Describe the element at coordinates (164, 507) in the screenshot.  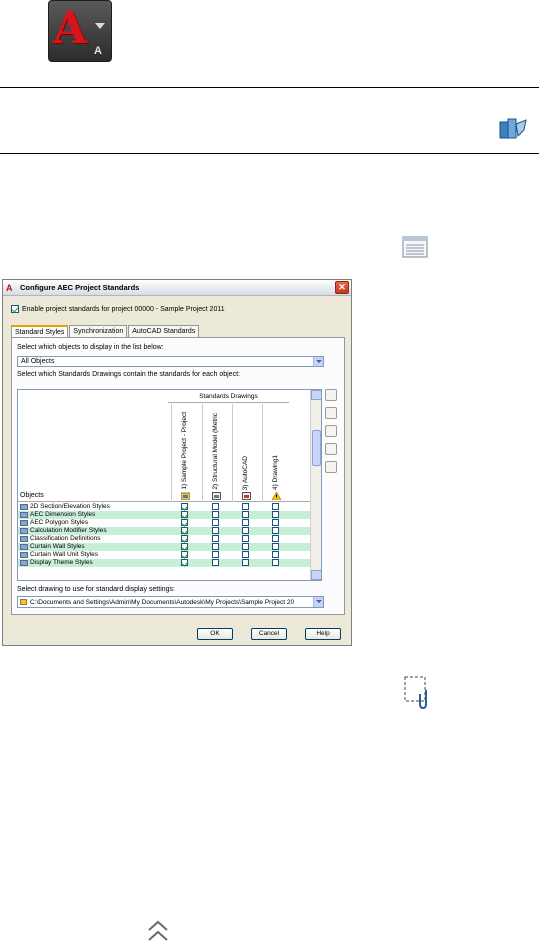
I see `table-row: 2D Section/Elevation Styles` at that location.